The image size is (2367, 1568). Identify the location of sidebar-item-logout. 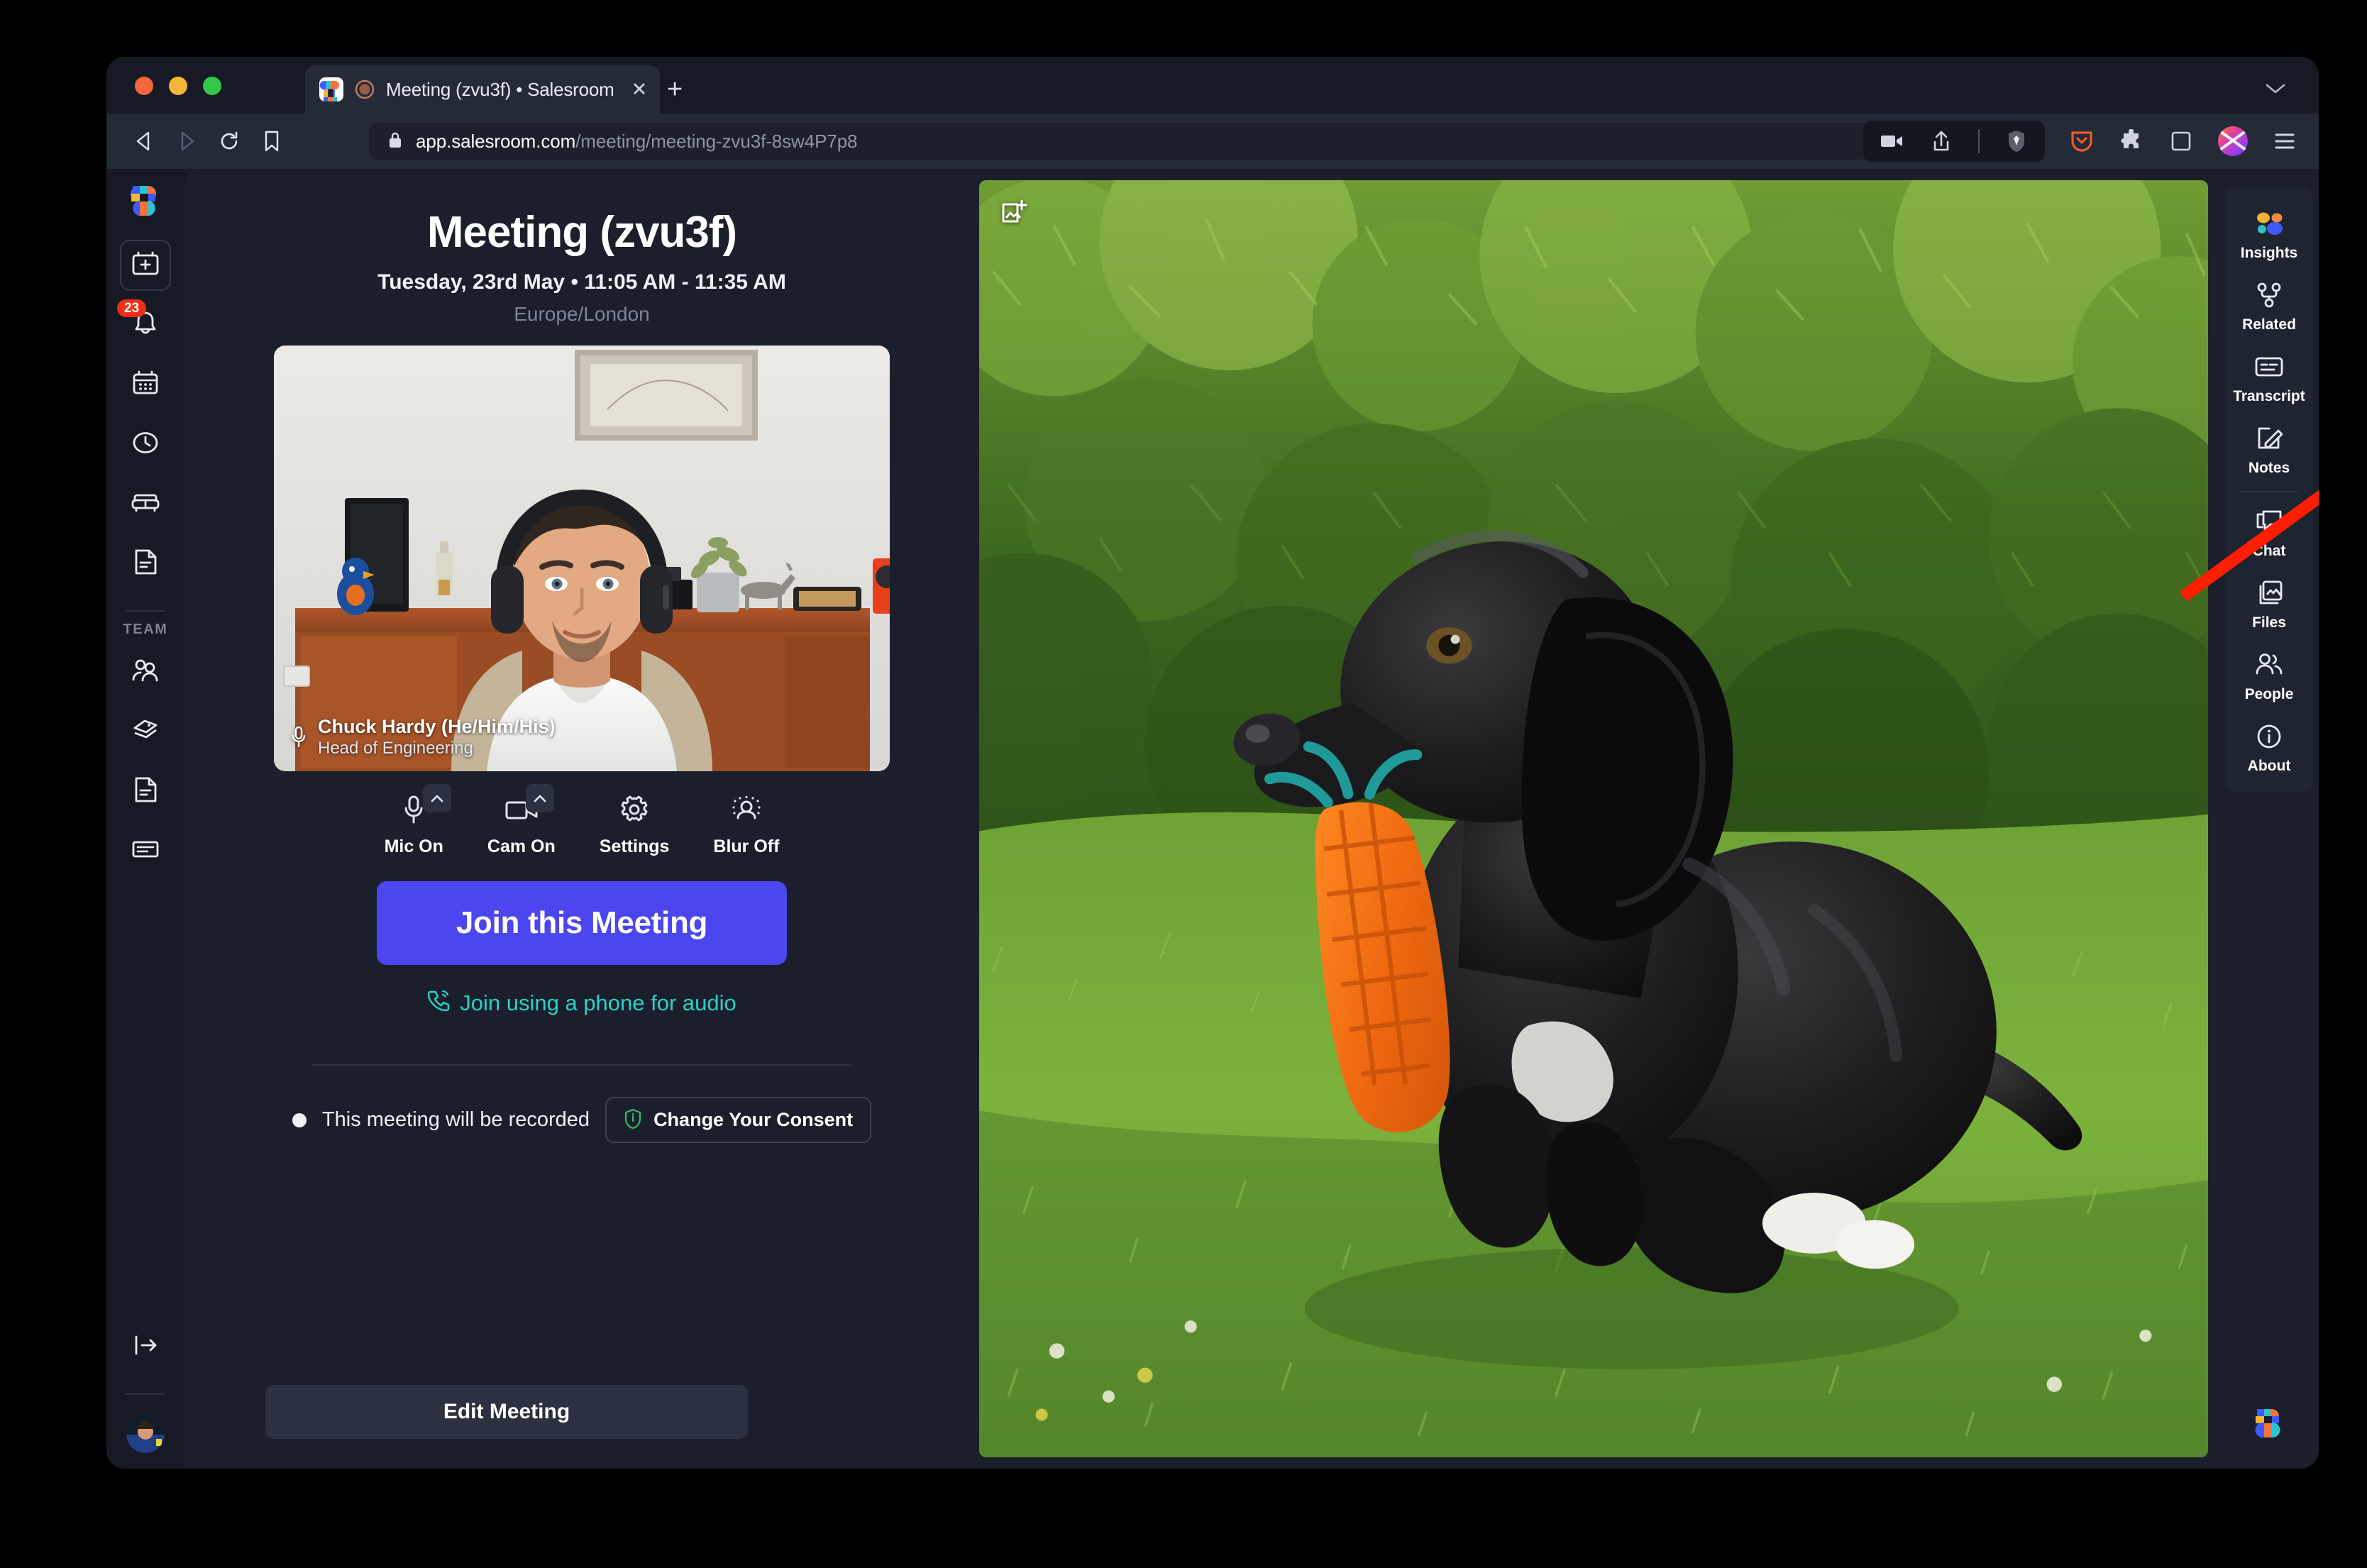
(145, 1346).